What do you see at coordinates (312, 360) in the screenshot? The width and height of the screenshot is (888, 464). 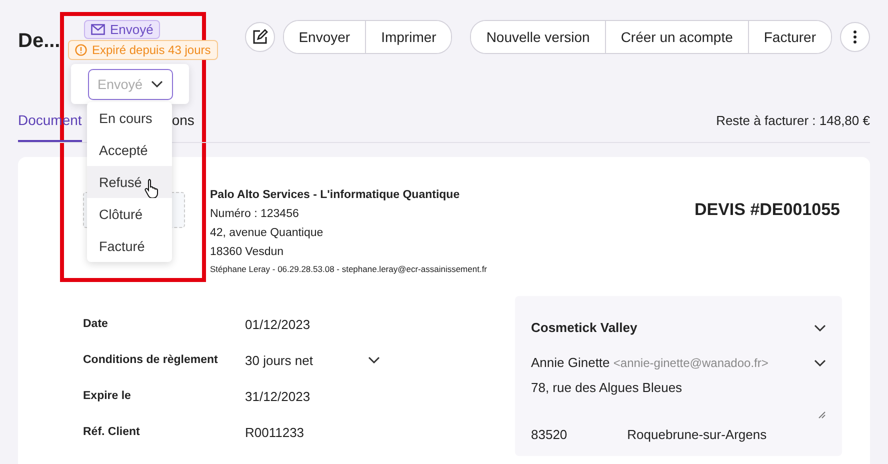 I see `select-field: 30 jours net` at bounding box center [312, 360].